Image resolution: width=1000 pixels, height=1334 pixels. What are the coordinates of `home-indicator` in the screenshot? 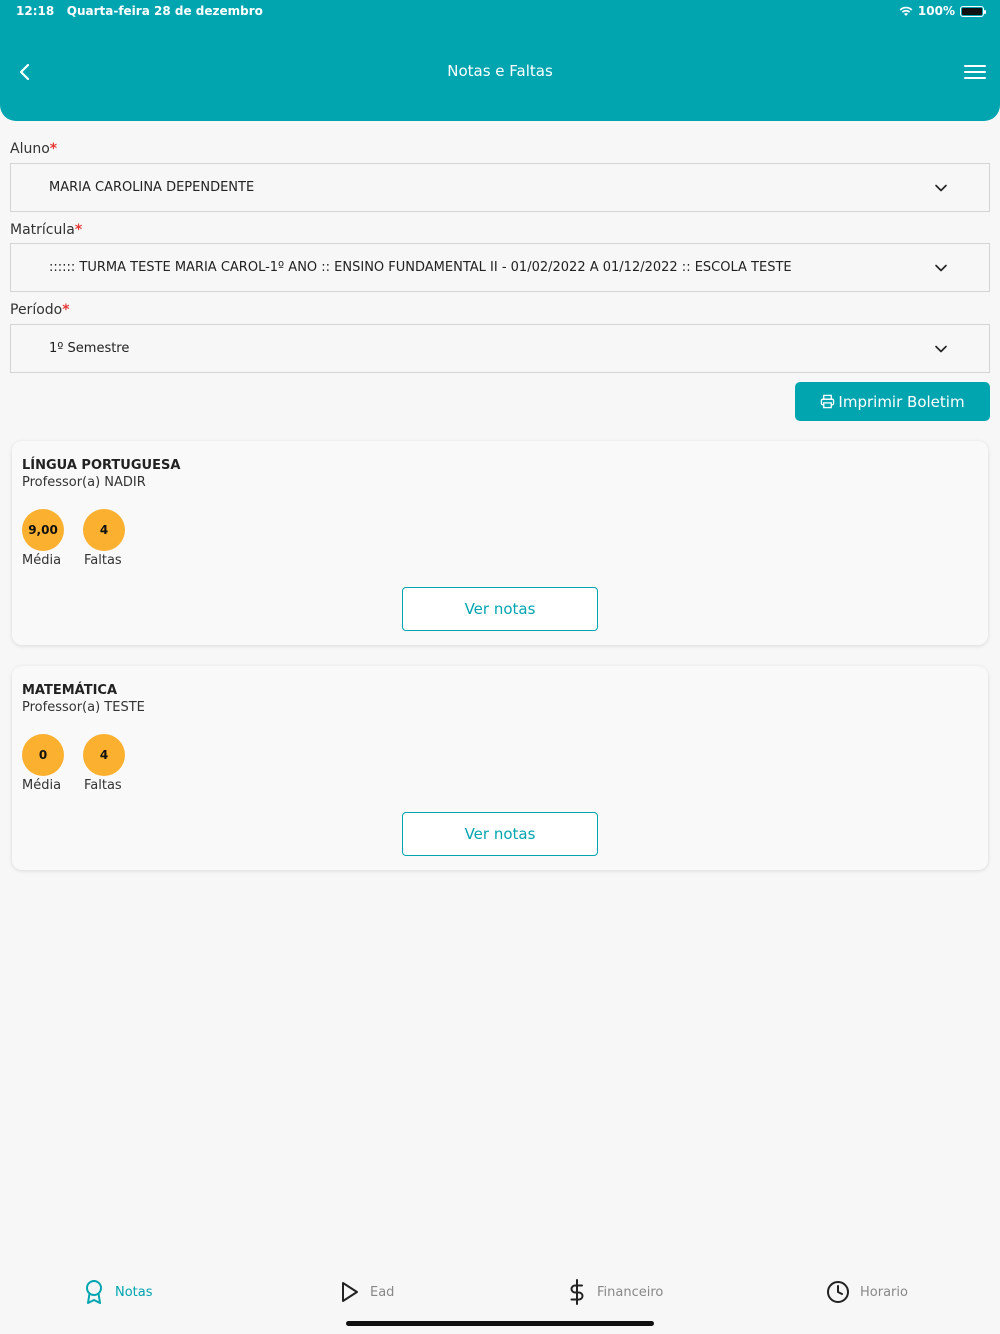 It's located at (500, 1323).